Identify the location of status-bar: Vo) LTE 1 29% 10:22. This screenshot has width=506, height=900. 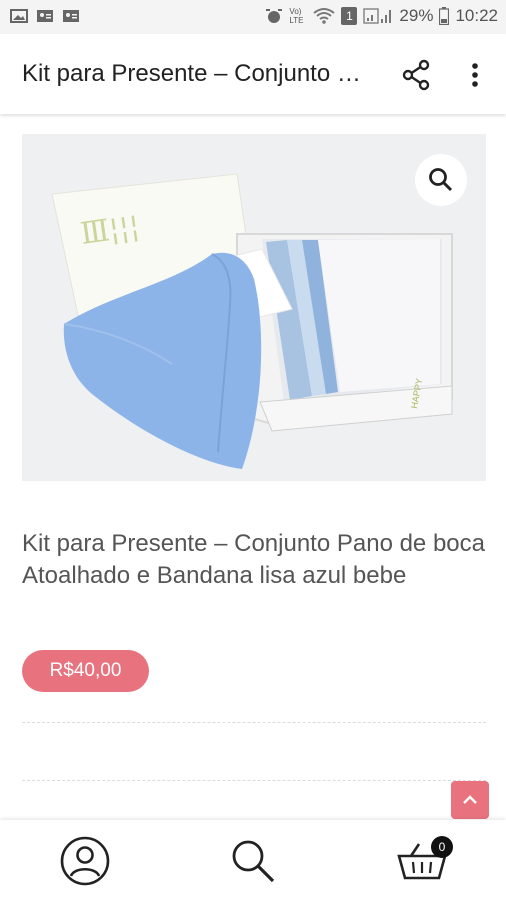
(253, 17).